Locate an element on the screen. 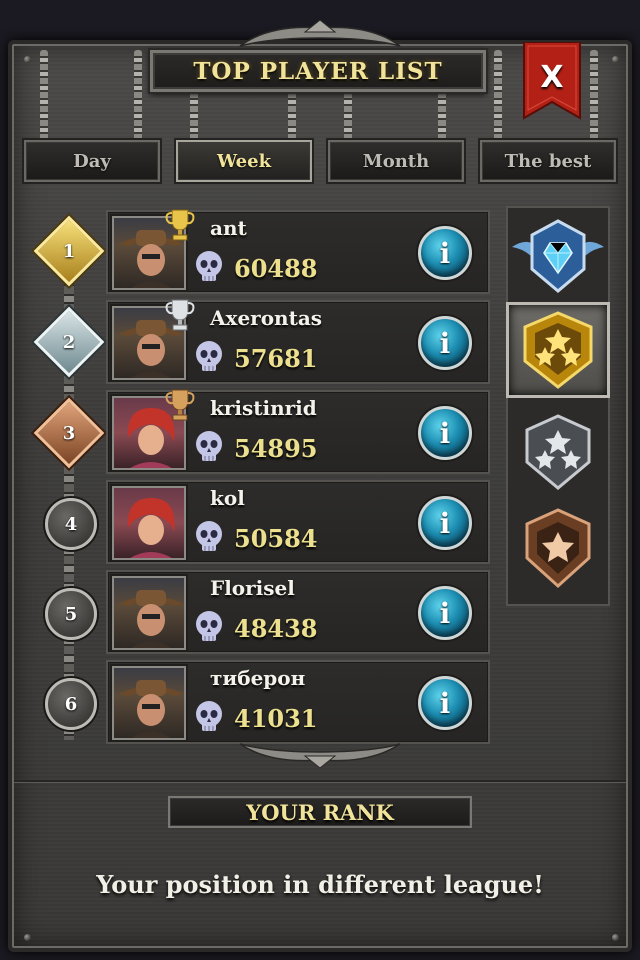 This screenshot has width=640, height=960. tab-label: Week is located at coordinates (244, 161).